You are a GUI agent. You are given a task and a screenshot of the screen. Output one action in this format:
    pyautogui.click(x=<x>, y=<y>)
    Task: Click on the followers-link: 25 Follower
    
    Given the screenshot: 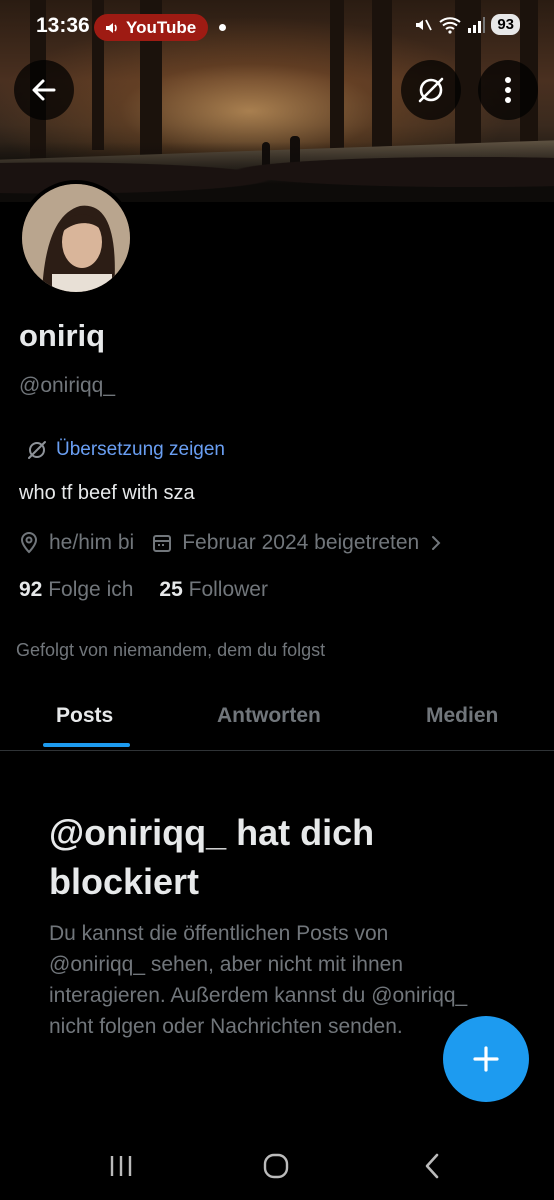 What is the action you would take?
    pyautogui.click(x=213, y=590)
    